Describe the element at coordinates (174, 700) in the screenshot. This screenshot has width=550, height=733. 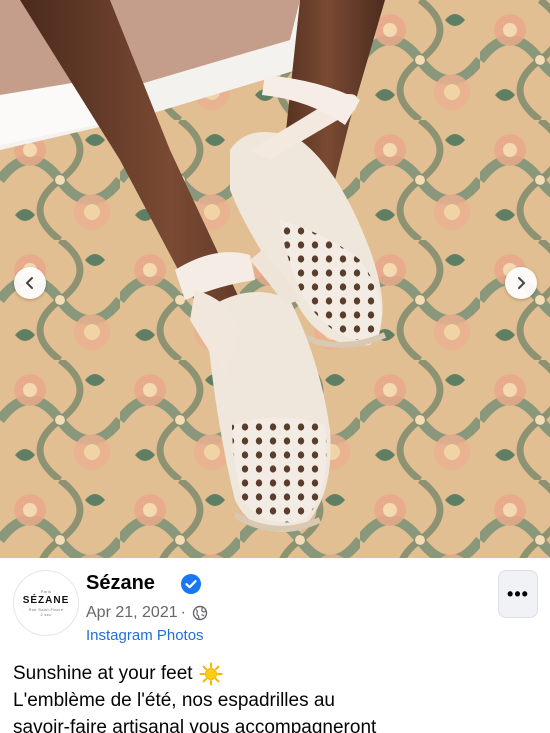
I see `caption-line-2: L'emblème de l'été, nos espadrilles au` at that location.